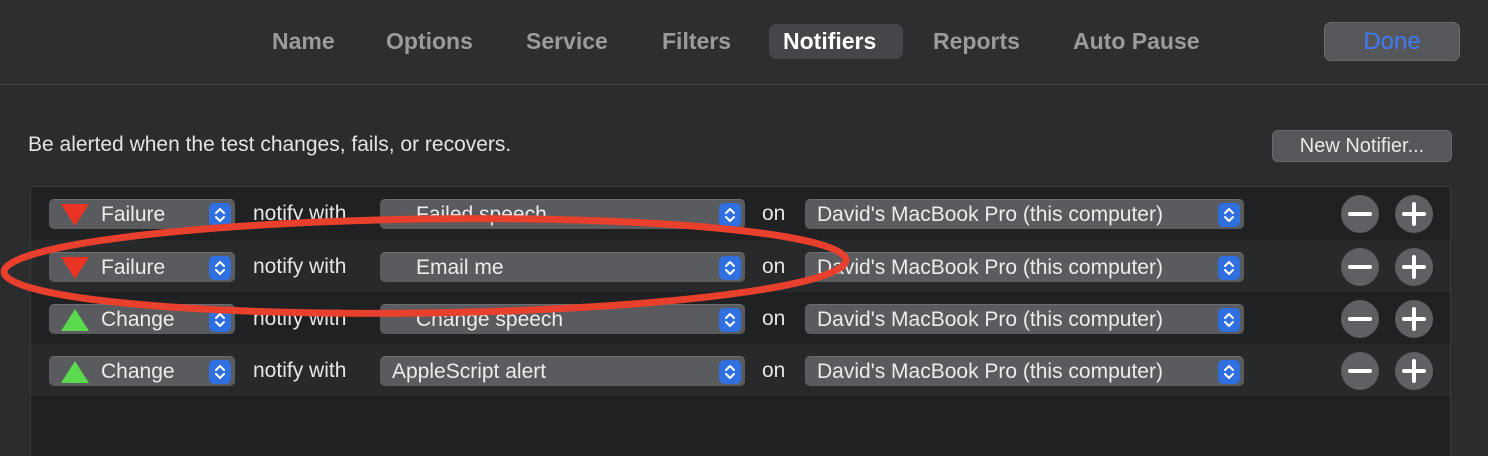 Image resolution: width=1488 pixels, height=456 pixels. I want to click on tab-notifiers: Notifiers, so click(836, 41).